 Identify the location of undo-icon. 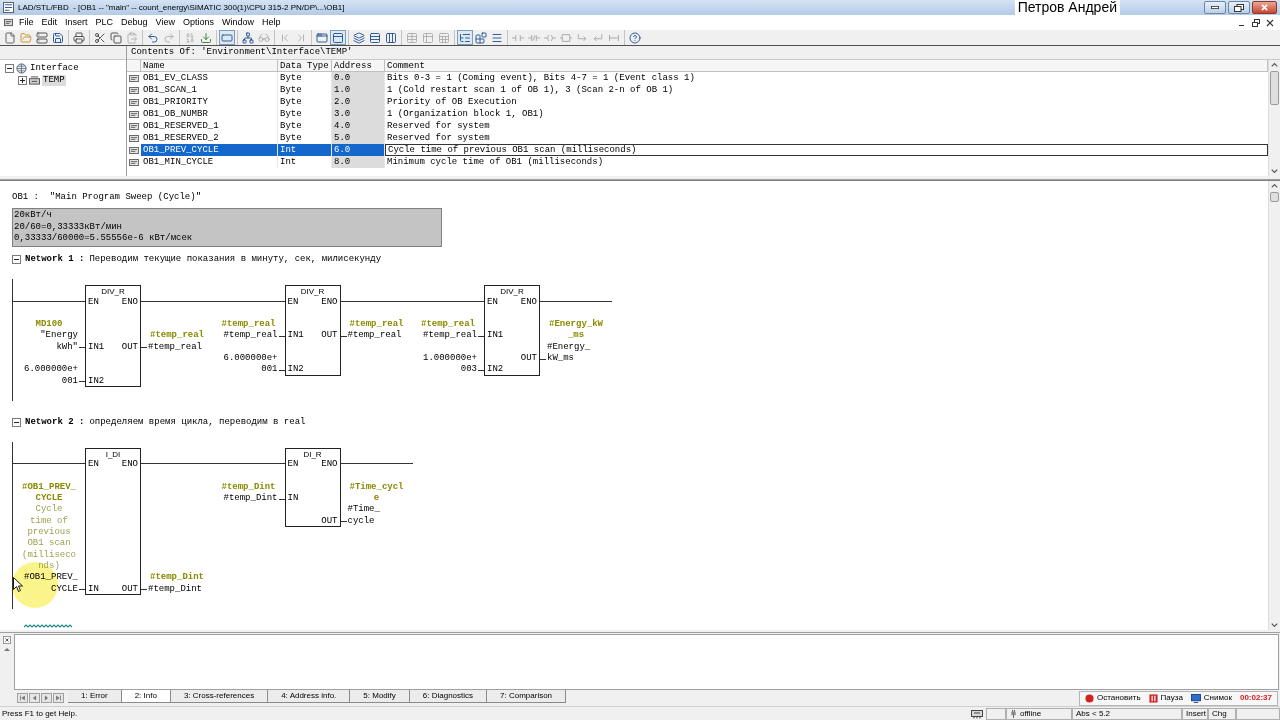
(153, 37).